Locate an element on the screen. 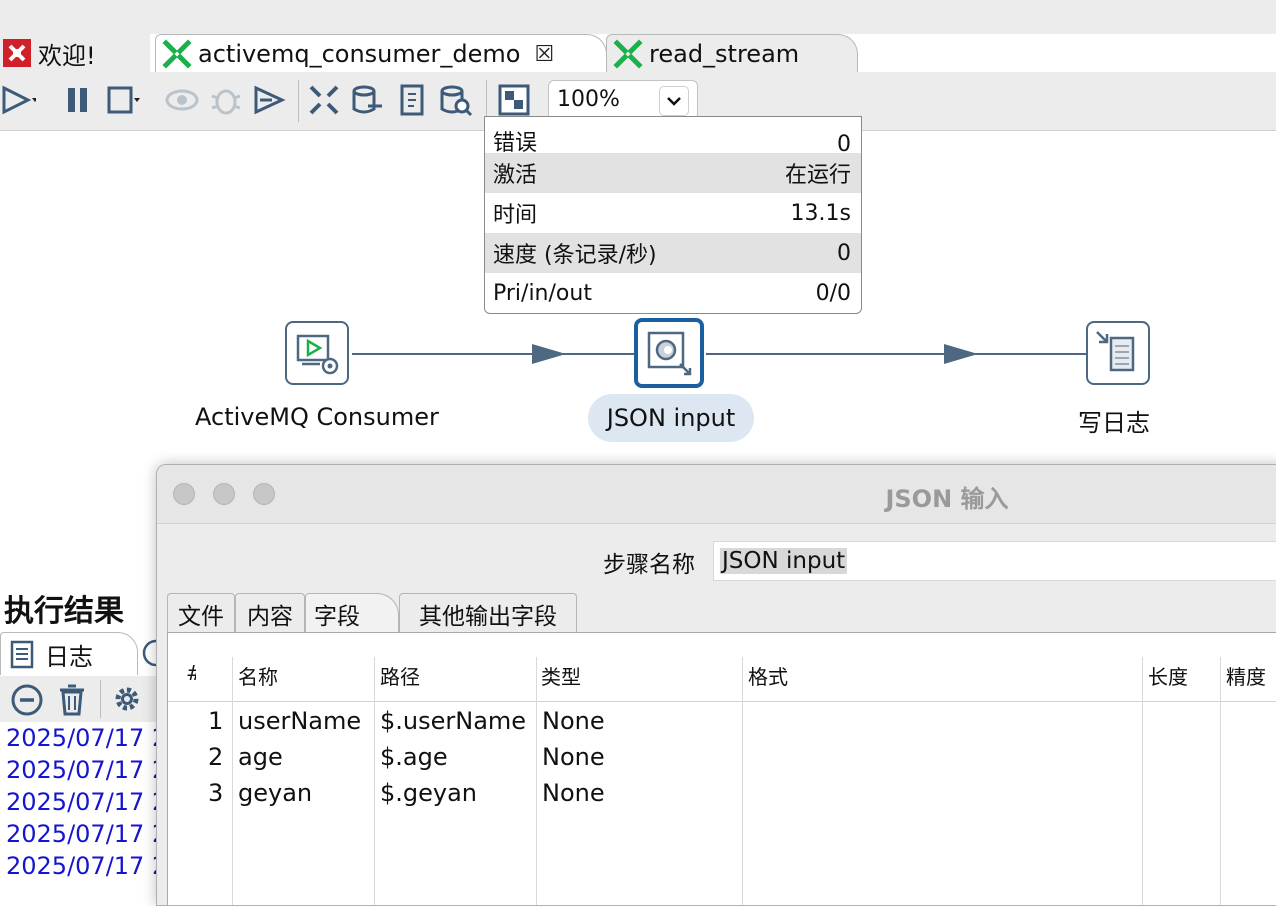 Image resolution: width=1276 pixels, height=906 pixels. tab-fields: 字段 is located at coordinates (352, 613).